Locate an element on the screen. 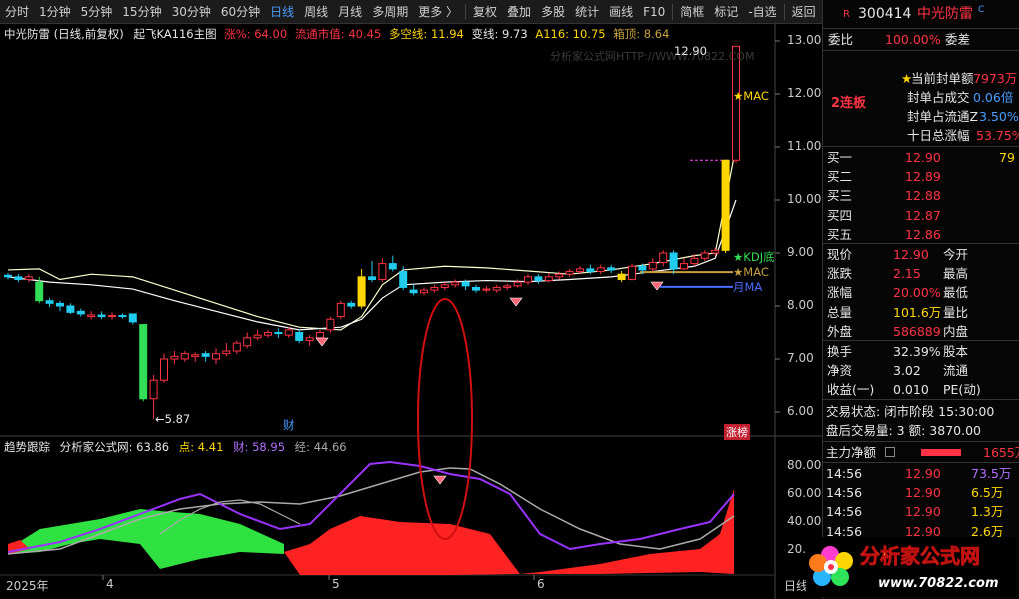  xiangding-label: 箱顶: 8.64 is located at coordinates (641, 34).